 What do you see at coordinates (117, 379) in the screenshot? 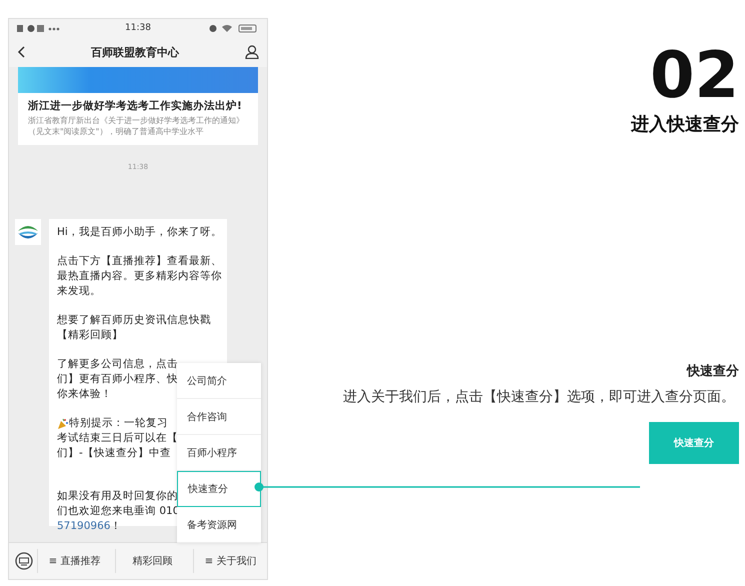
I see `message-text: 们】更有百师小程序、快` at bounding box center [117, 379].